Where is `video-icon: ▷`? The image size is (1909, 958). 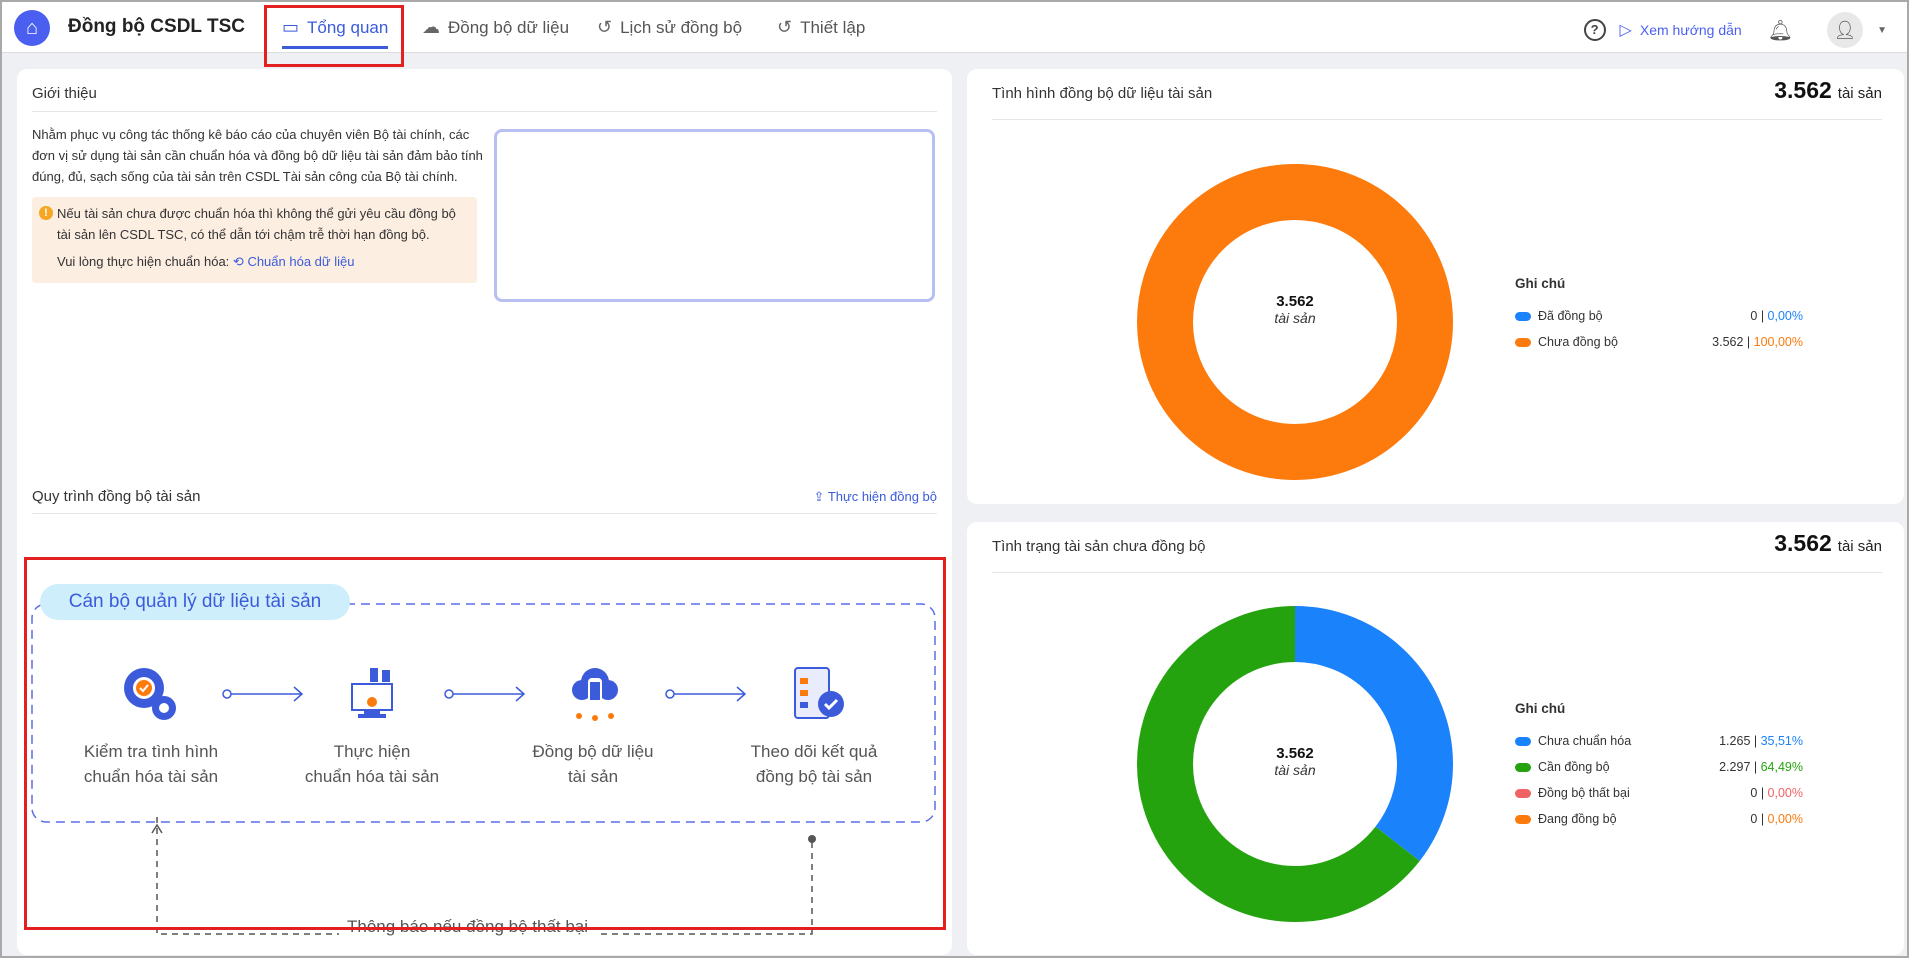 video-icon: ▷ is located at coordinates (1625, 30).